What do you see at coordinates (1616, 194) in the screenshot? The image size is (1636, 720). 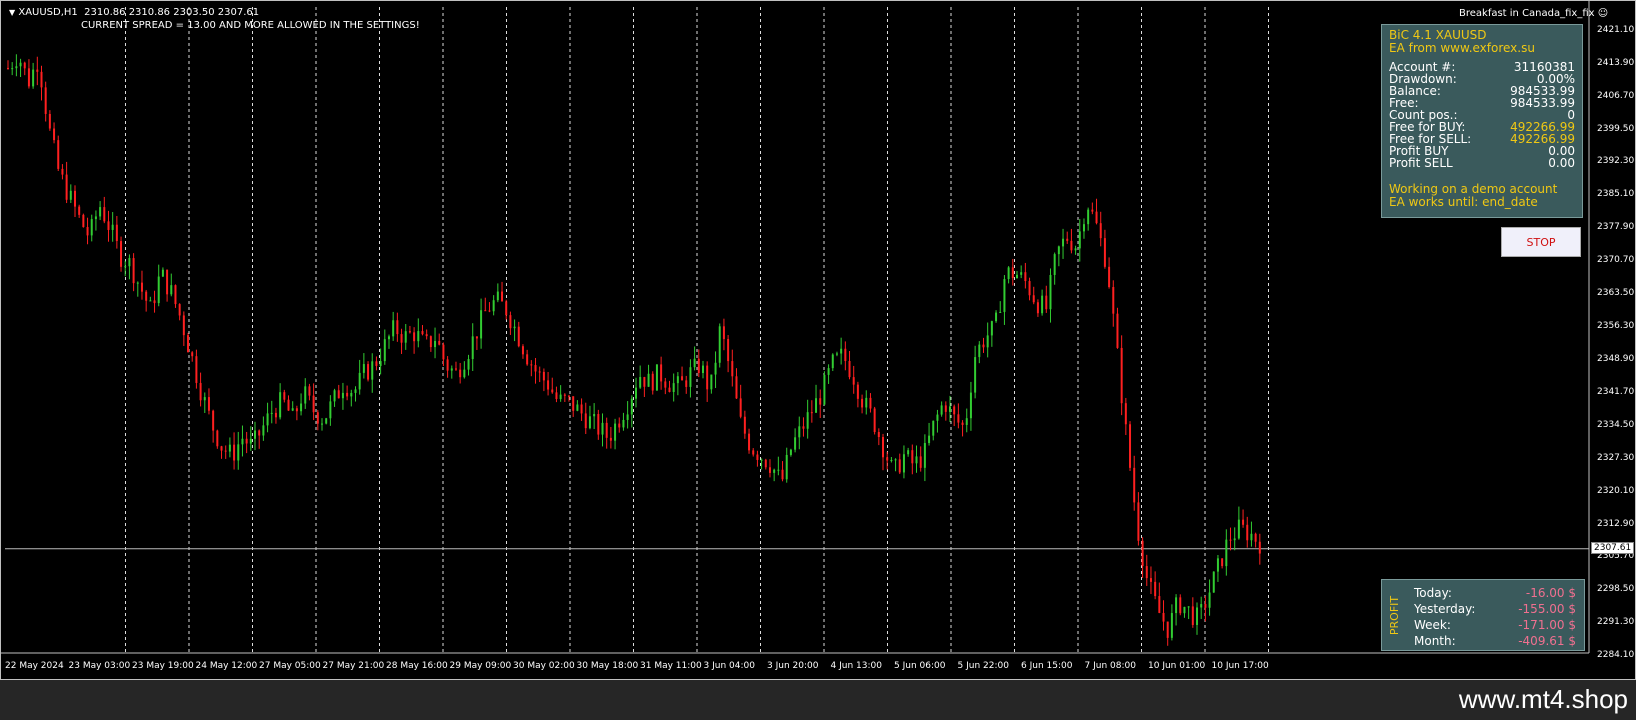 I see `price-tick: 2385.10` at bounding box center [1616, 194].